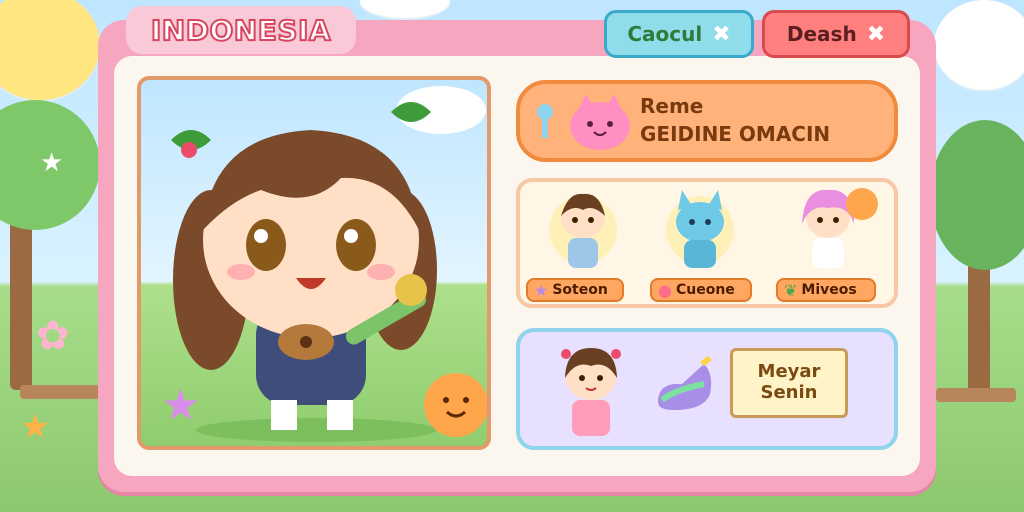  What do you see at coordinates (541, 290) in the screenshot?
I see `star-icon: ★` at bounding box center [541, 290].